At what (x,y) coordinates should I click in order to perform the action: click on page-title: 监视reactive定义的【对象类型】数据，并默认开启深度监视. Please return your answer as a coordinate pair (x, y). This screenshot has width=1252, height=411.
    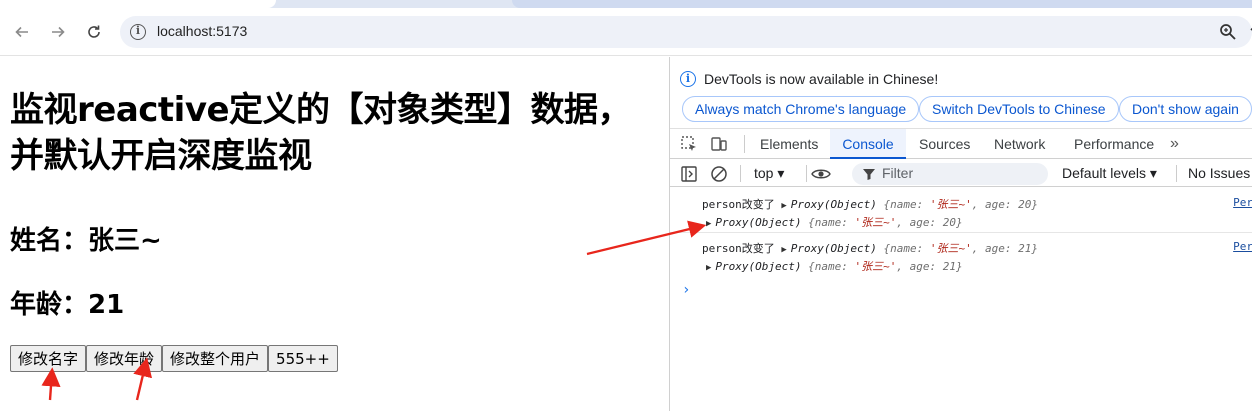
    Looking at the image, I should click on (321, 133).